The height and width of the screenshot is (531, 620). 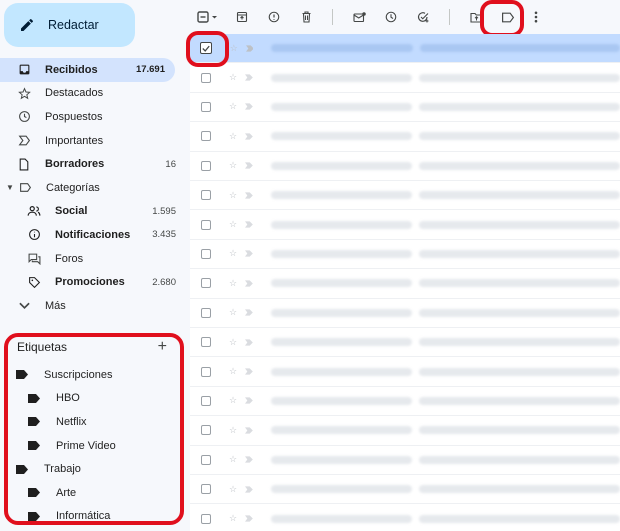 I want to click on nav-item-importantes: Importantes, so click(x=93, y=141).